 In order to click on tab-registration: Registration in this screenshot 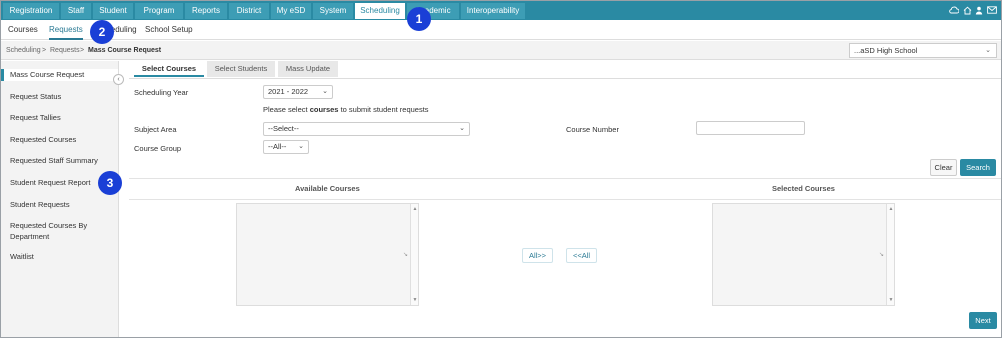, I will do `click(31, 11)`.